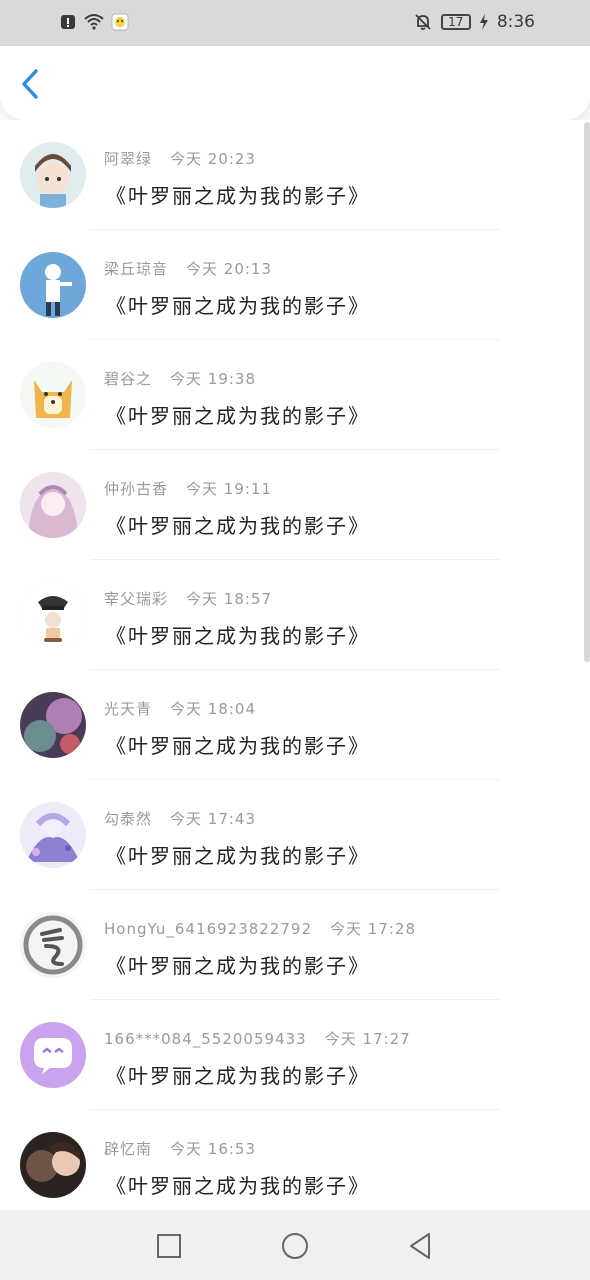 The image size is (590, 1280). I want to click on comment-meta: 宰父瑞彩 今天 18:57, so click(188, 598).